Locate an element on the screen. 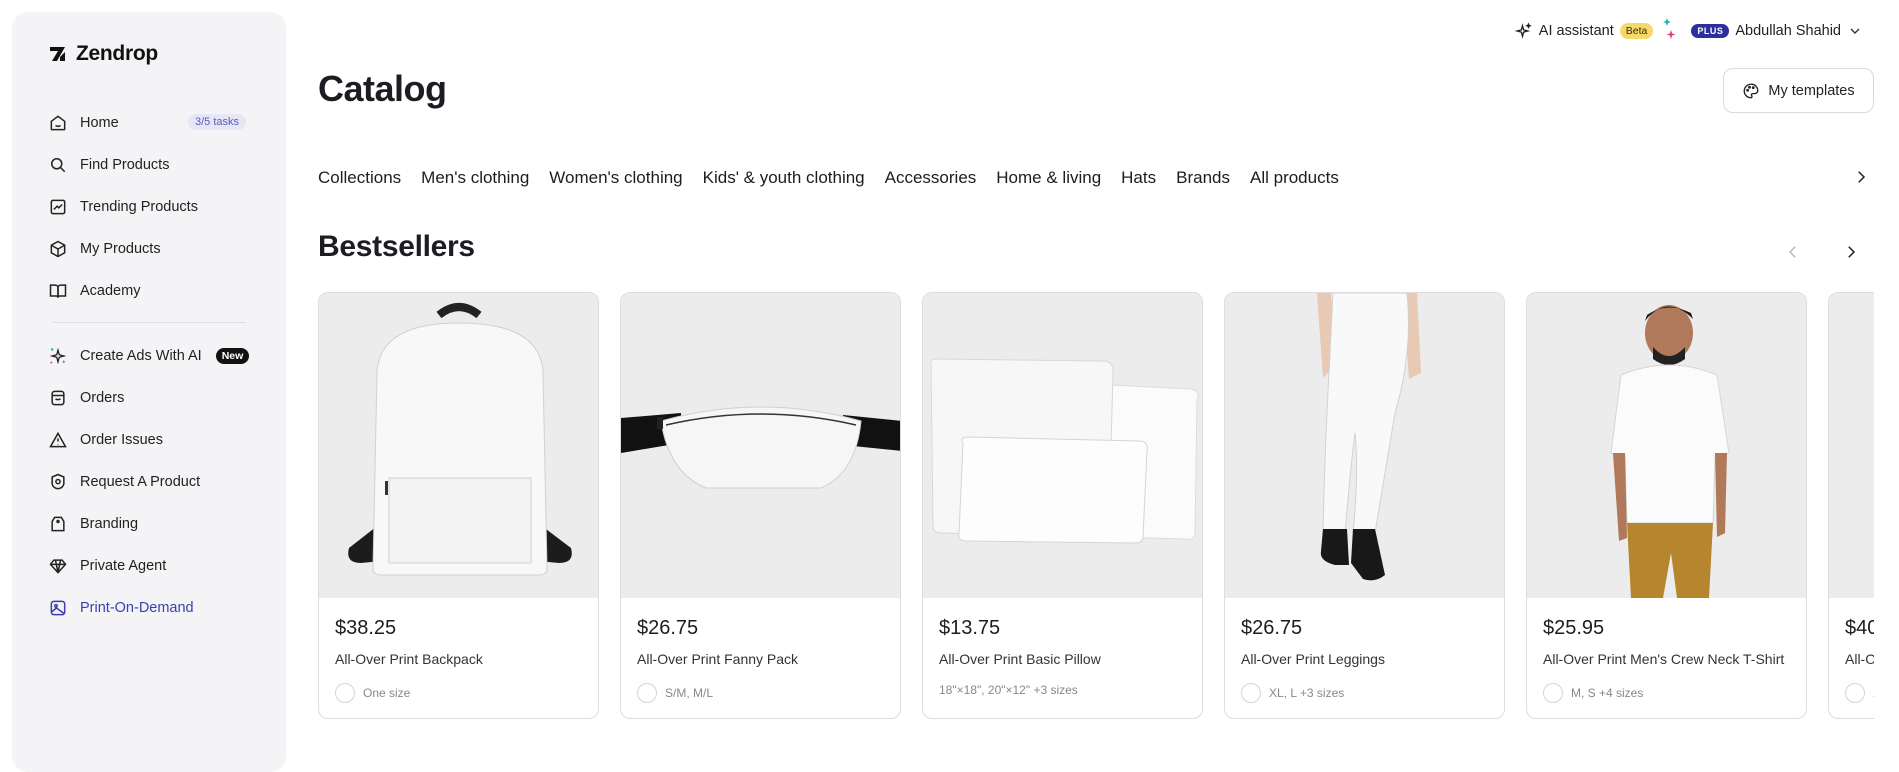 The width and height of the screenshot is (1899, 772). product-image-partial is located at coordinates (1851, 445).